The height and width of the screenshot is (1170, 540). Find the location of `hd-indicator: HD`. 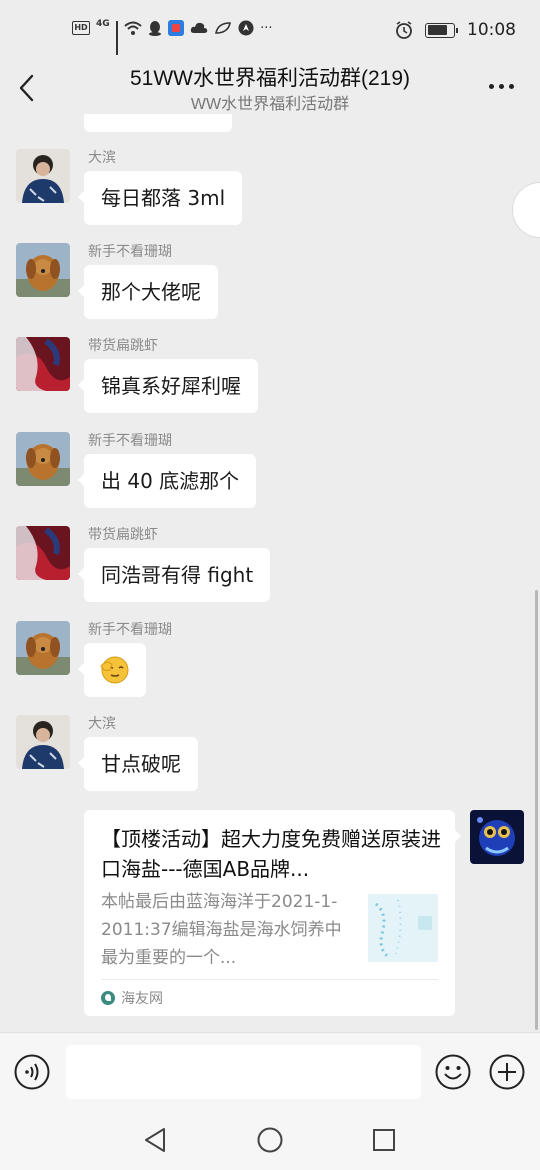

hd-indicator: HD is located at coordinates (81, 28).